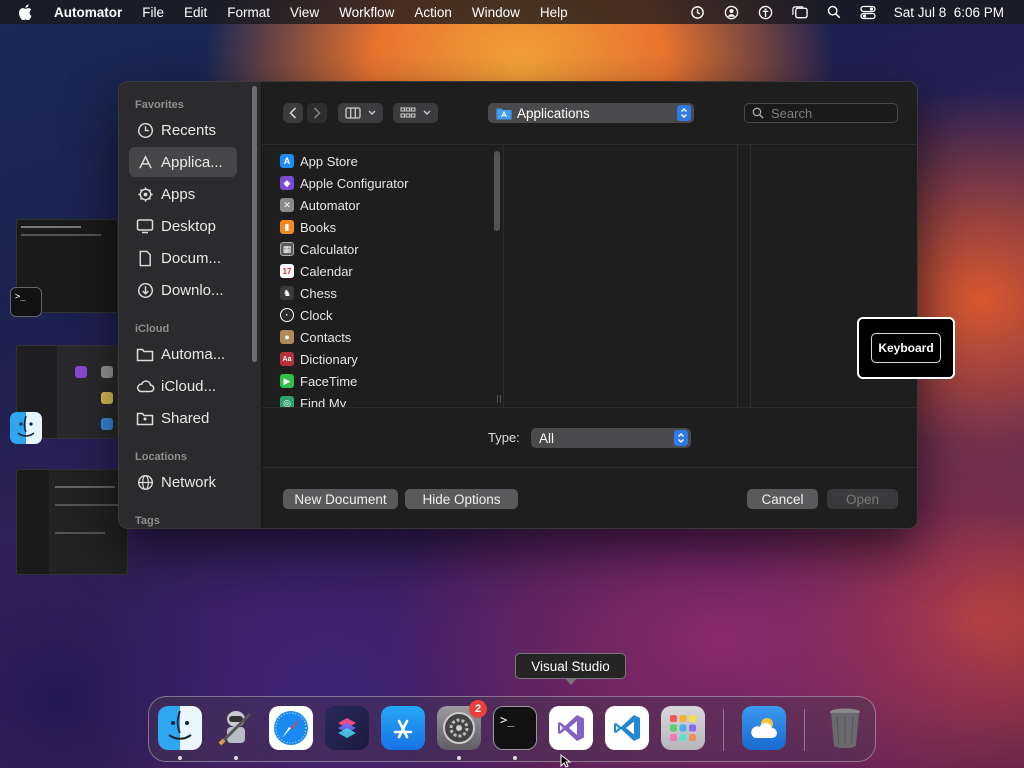 Image resolution: width=1024 pixels, height=768 pixels. What do you see at coordinates (782, 499) in the screenshot?
I see `cancel-button: Cancel` at bounding box center [782, 499].